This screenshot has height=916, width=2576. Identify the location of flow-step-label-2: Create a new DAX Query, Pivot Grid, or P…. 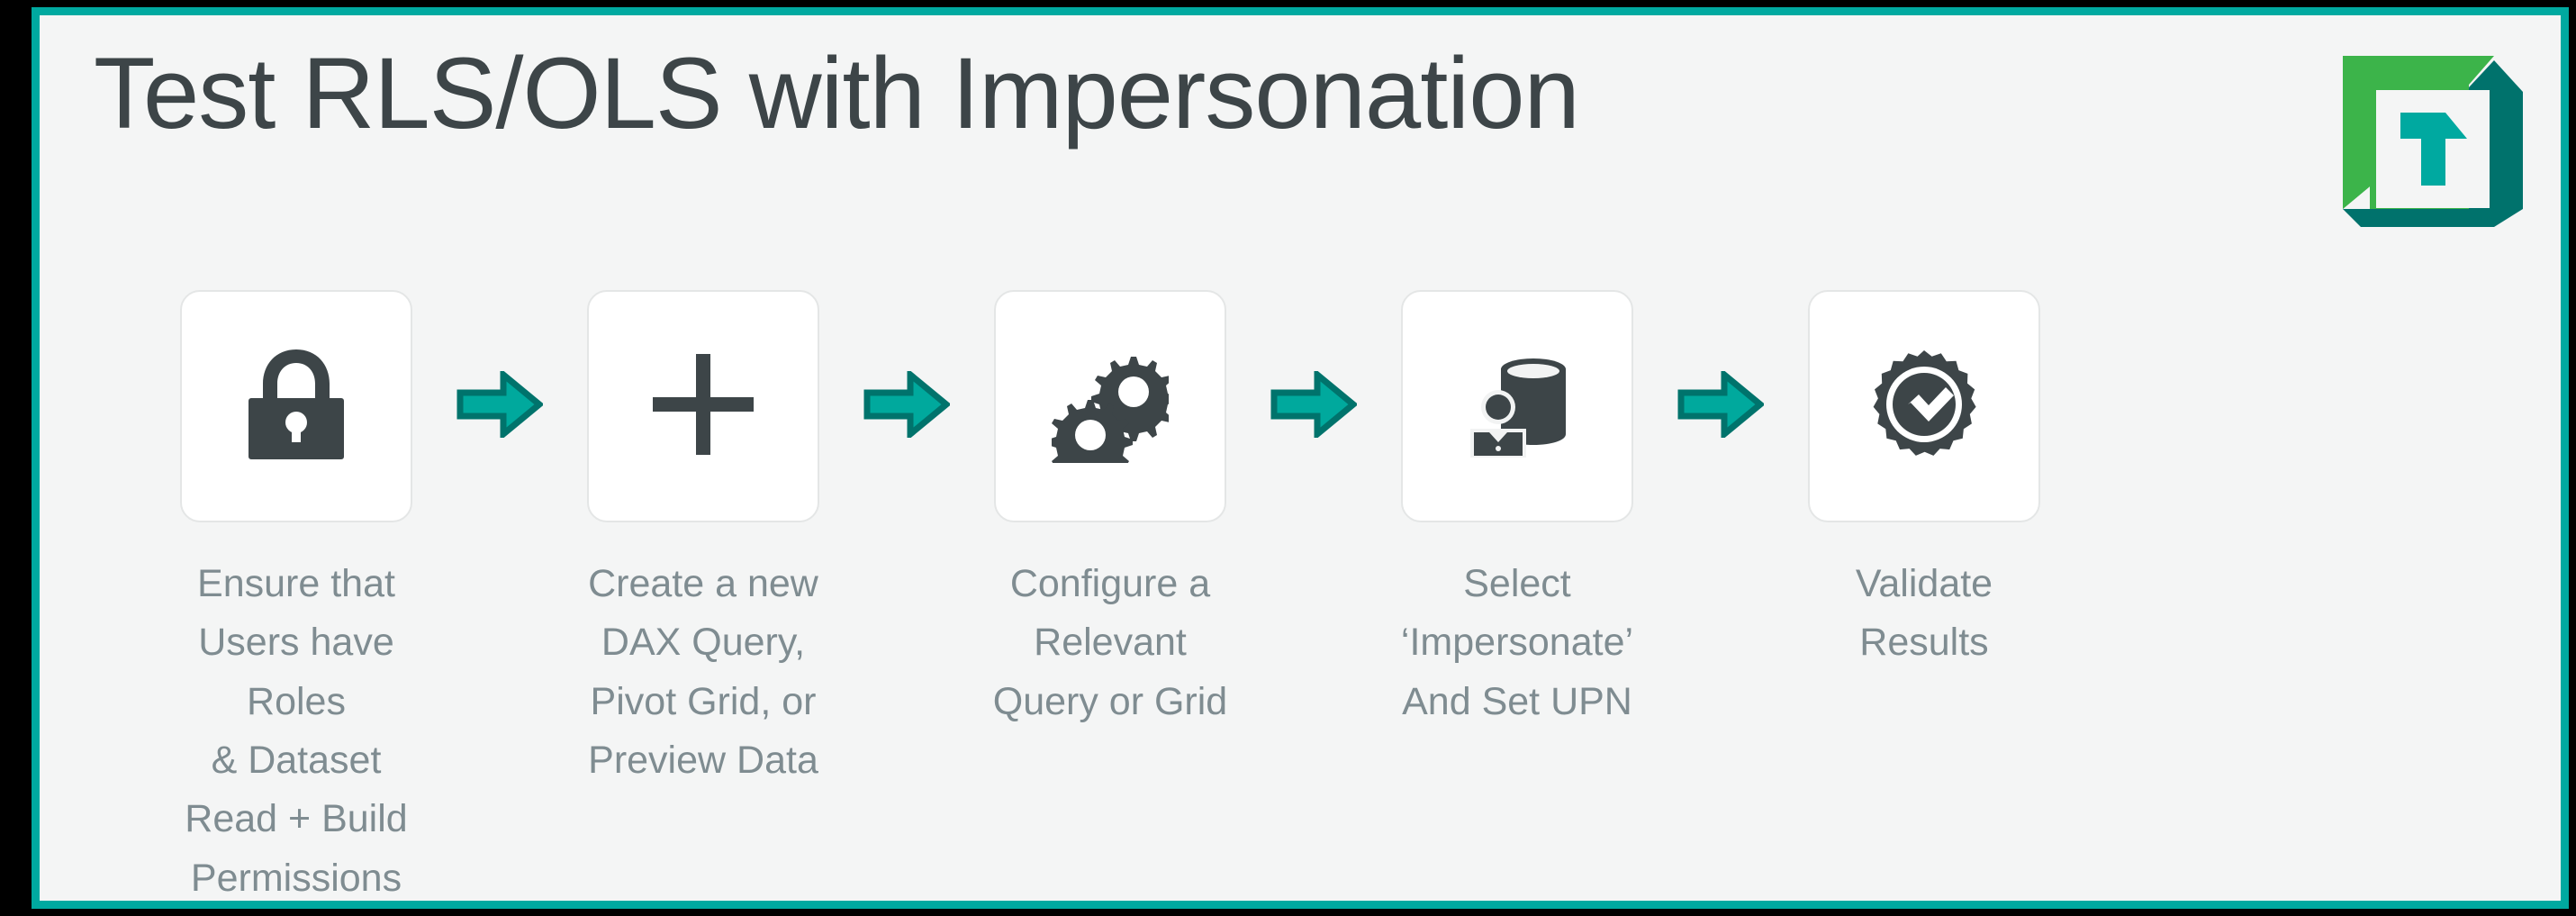
(703, 672).